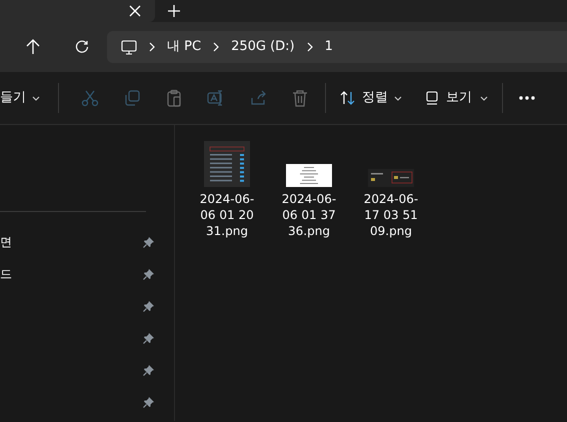 This screenshot has width=567, height=422. Describe the element at coordinates (6, 274) in the screenshot. I see `sidebar-item: 드` at that location.